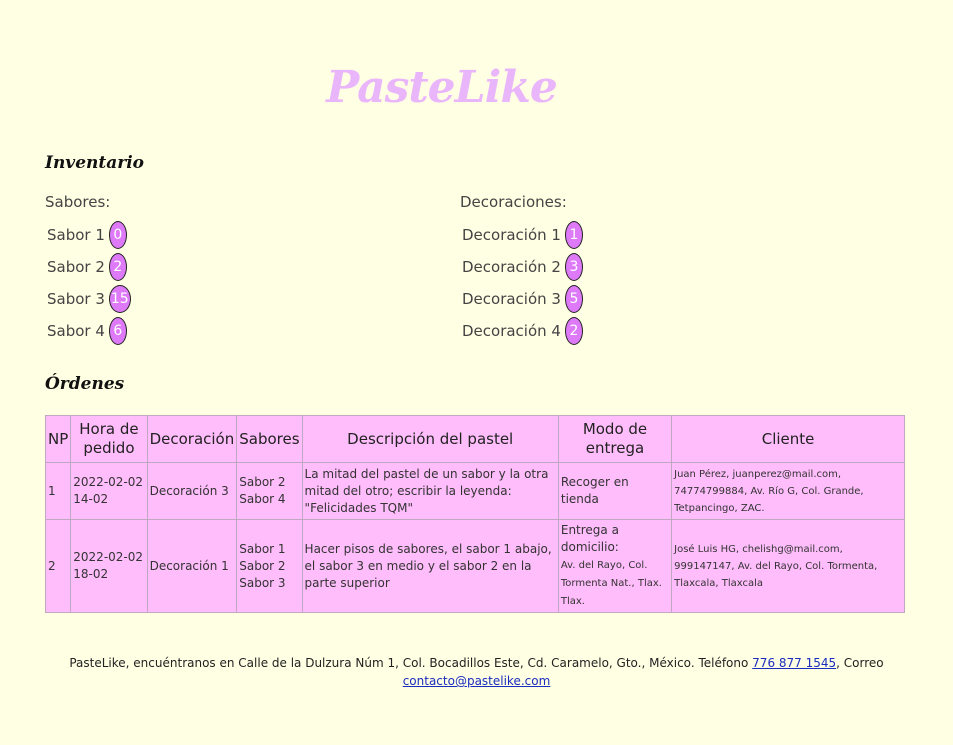 The width and height of the screenshot is (953, 745). Describe the element at coordinates (442, 87) in the screenshot. I see `brand-logo: PasteLike` at that location.